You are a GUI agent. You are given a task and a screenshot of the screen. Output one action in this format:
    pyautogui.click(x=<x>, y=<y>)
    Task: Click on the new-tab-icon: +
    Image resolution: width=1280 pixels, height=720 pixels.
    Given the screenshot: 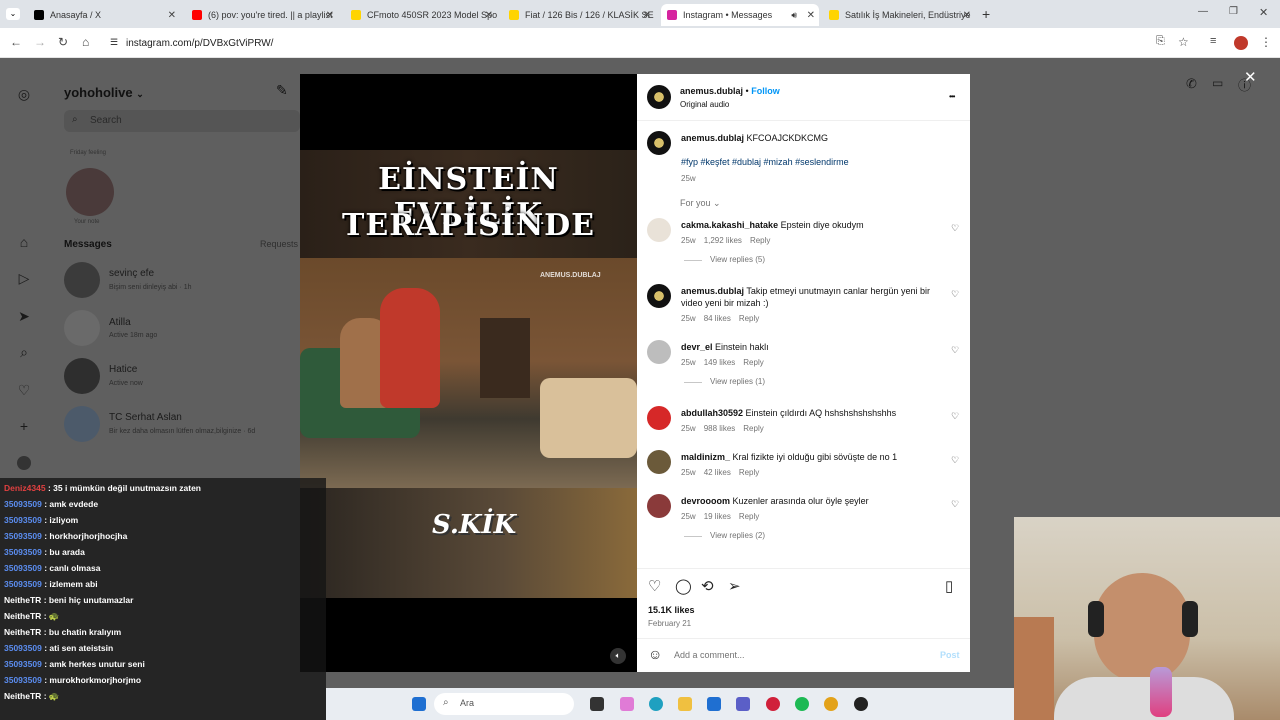 What is the action you would take?
    pyautogui.click(x=986, y=14)
    